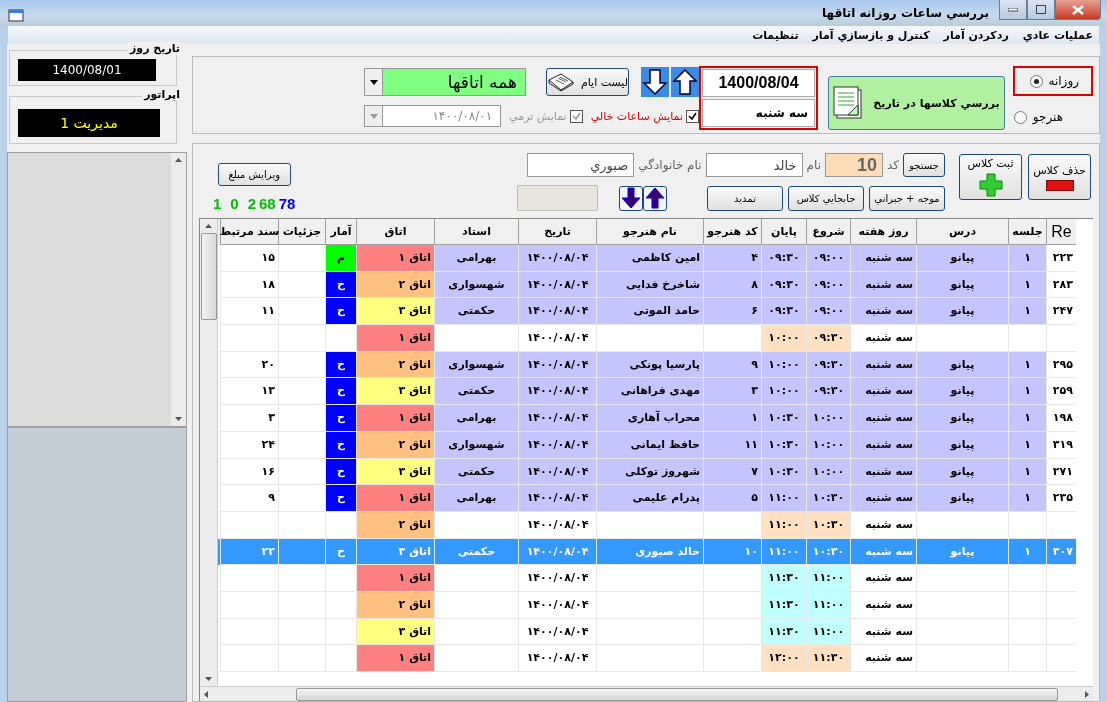  Describe the element at coordinates (775, 35) in the screenshot. I see `menu-item: تنظیمات` at that location.